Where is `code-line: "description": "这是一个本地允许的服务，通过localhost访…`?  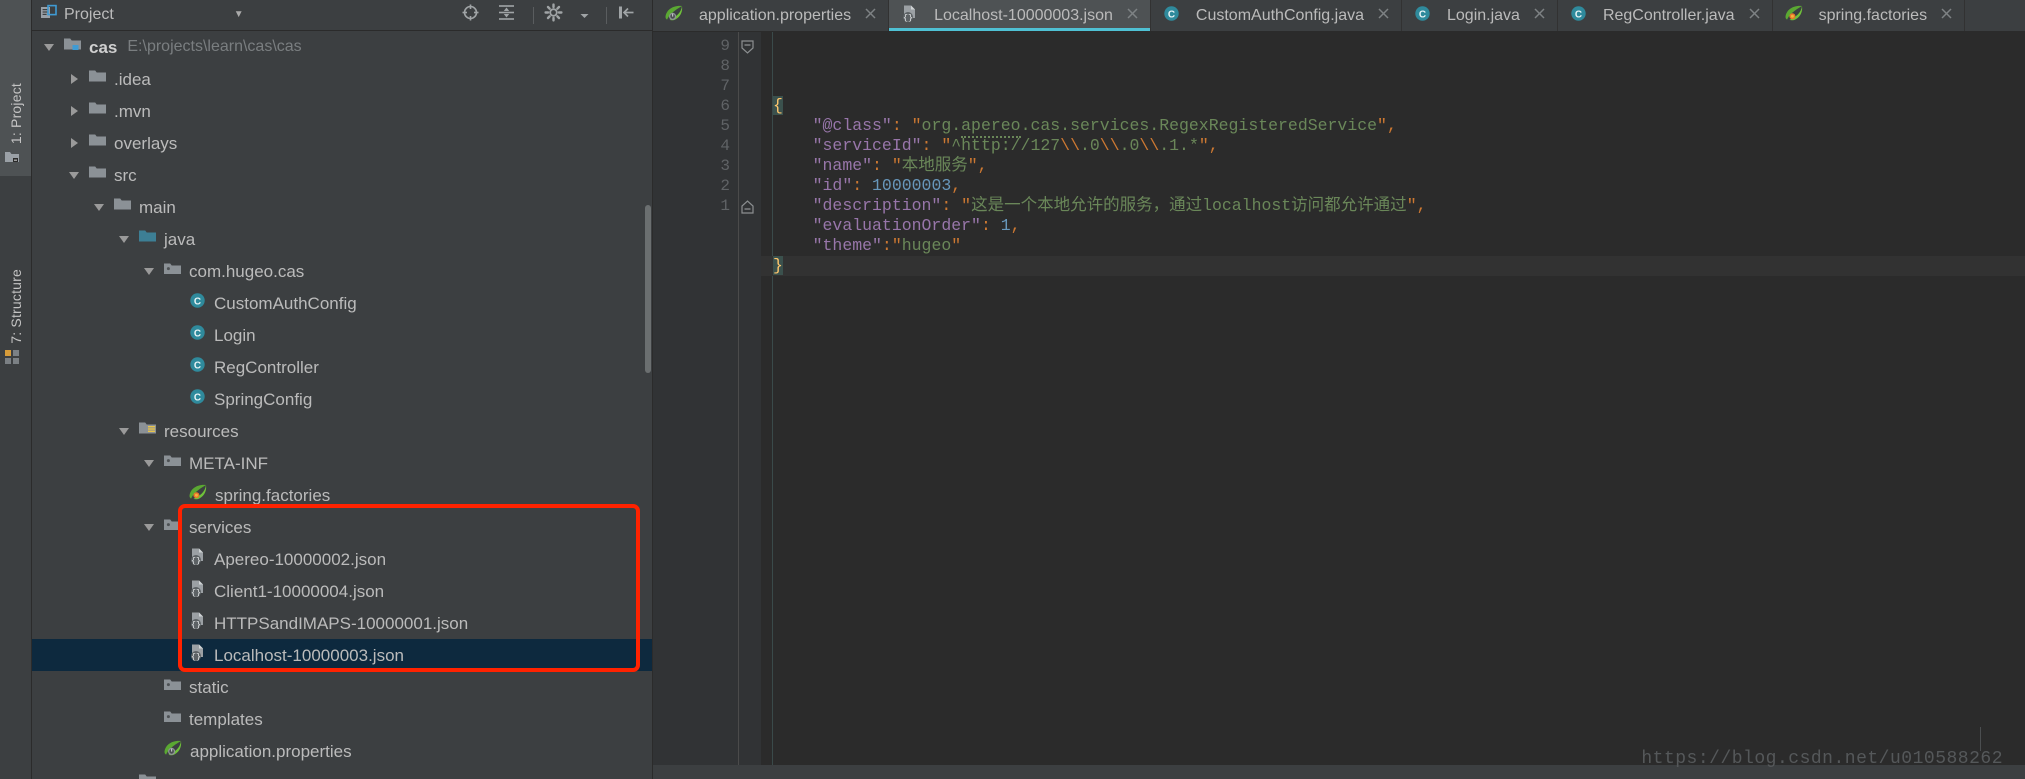 code-line: "description": "这是一个本地允许的服务，通过localhost访… is located at coordinates (1393, 206).